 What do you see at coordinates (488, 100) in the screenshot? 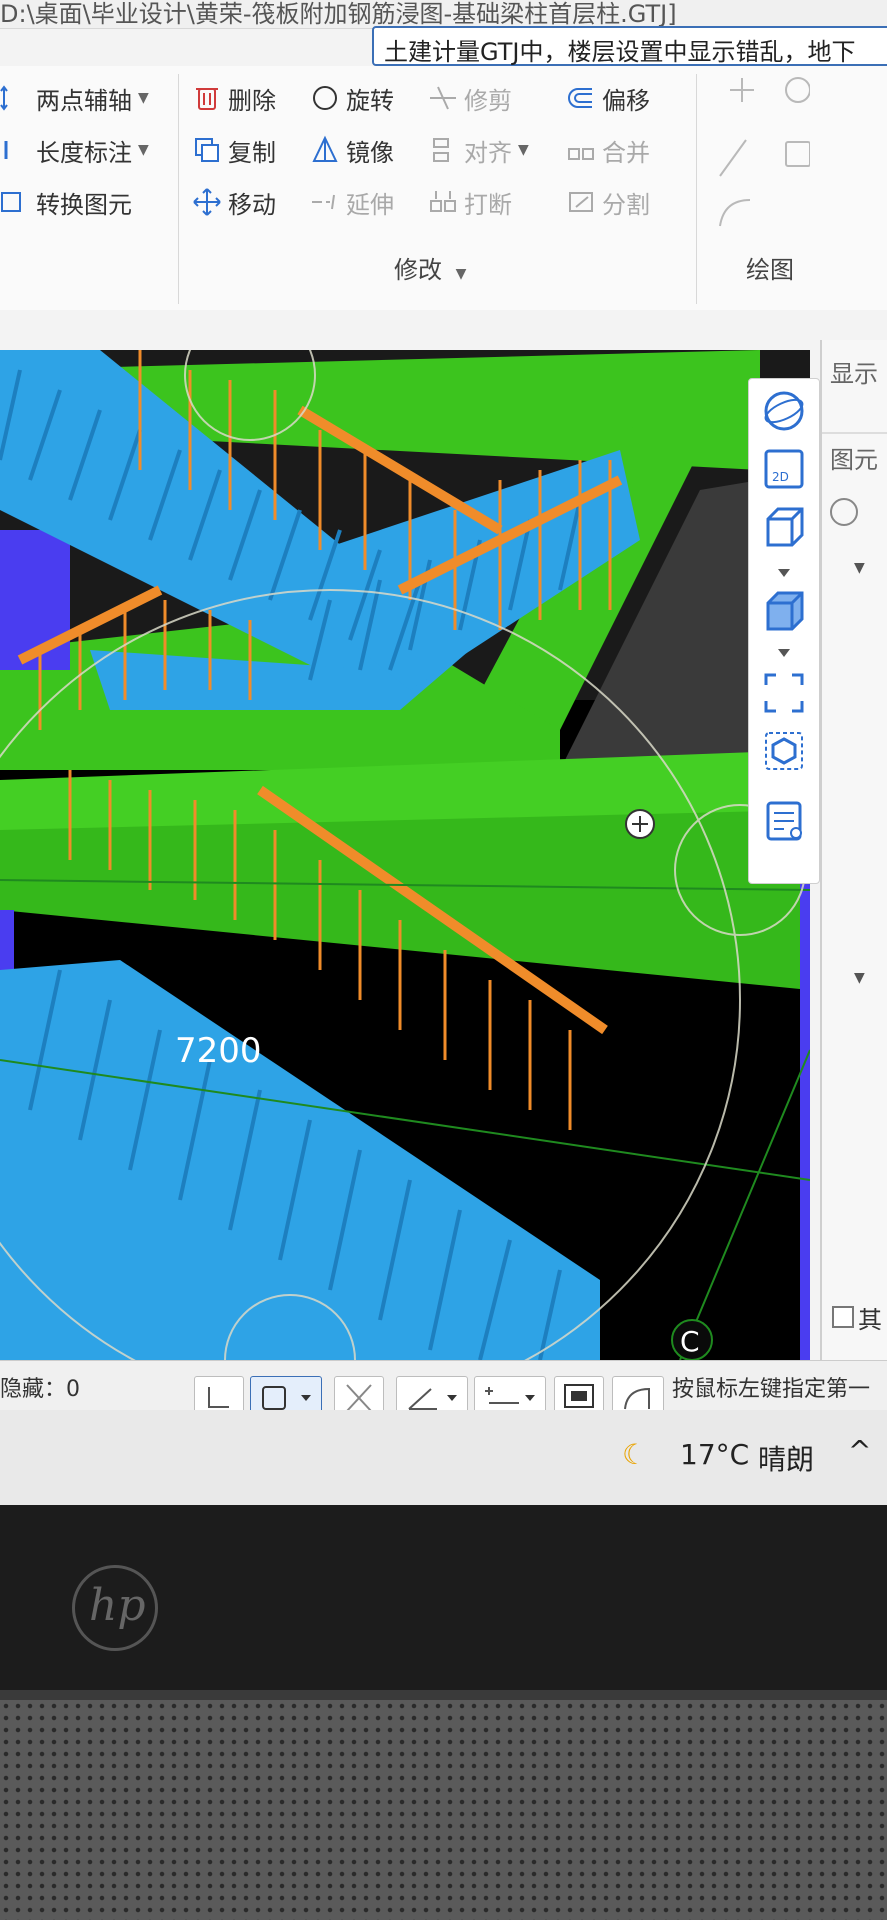
I see `trim-label: 修剪` at bounding box center [488, 100].